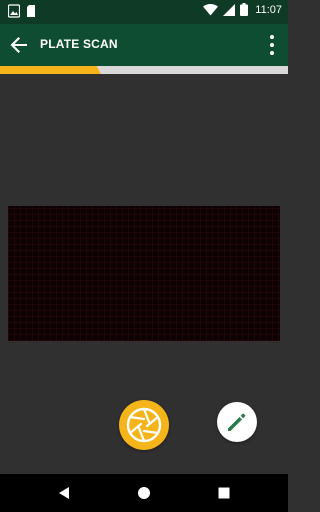 This screenshot has height=512, width=320. I want to click on wifi-icon, so click(211, 9).